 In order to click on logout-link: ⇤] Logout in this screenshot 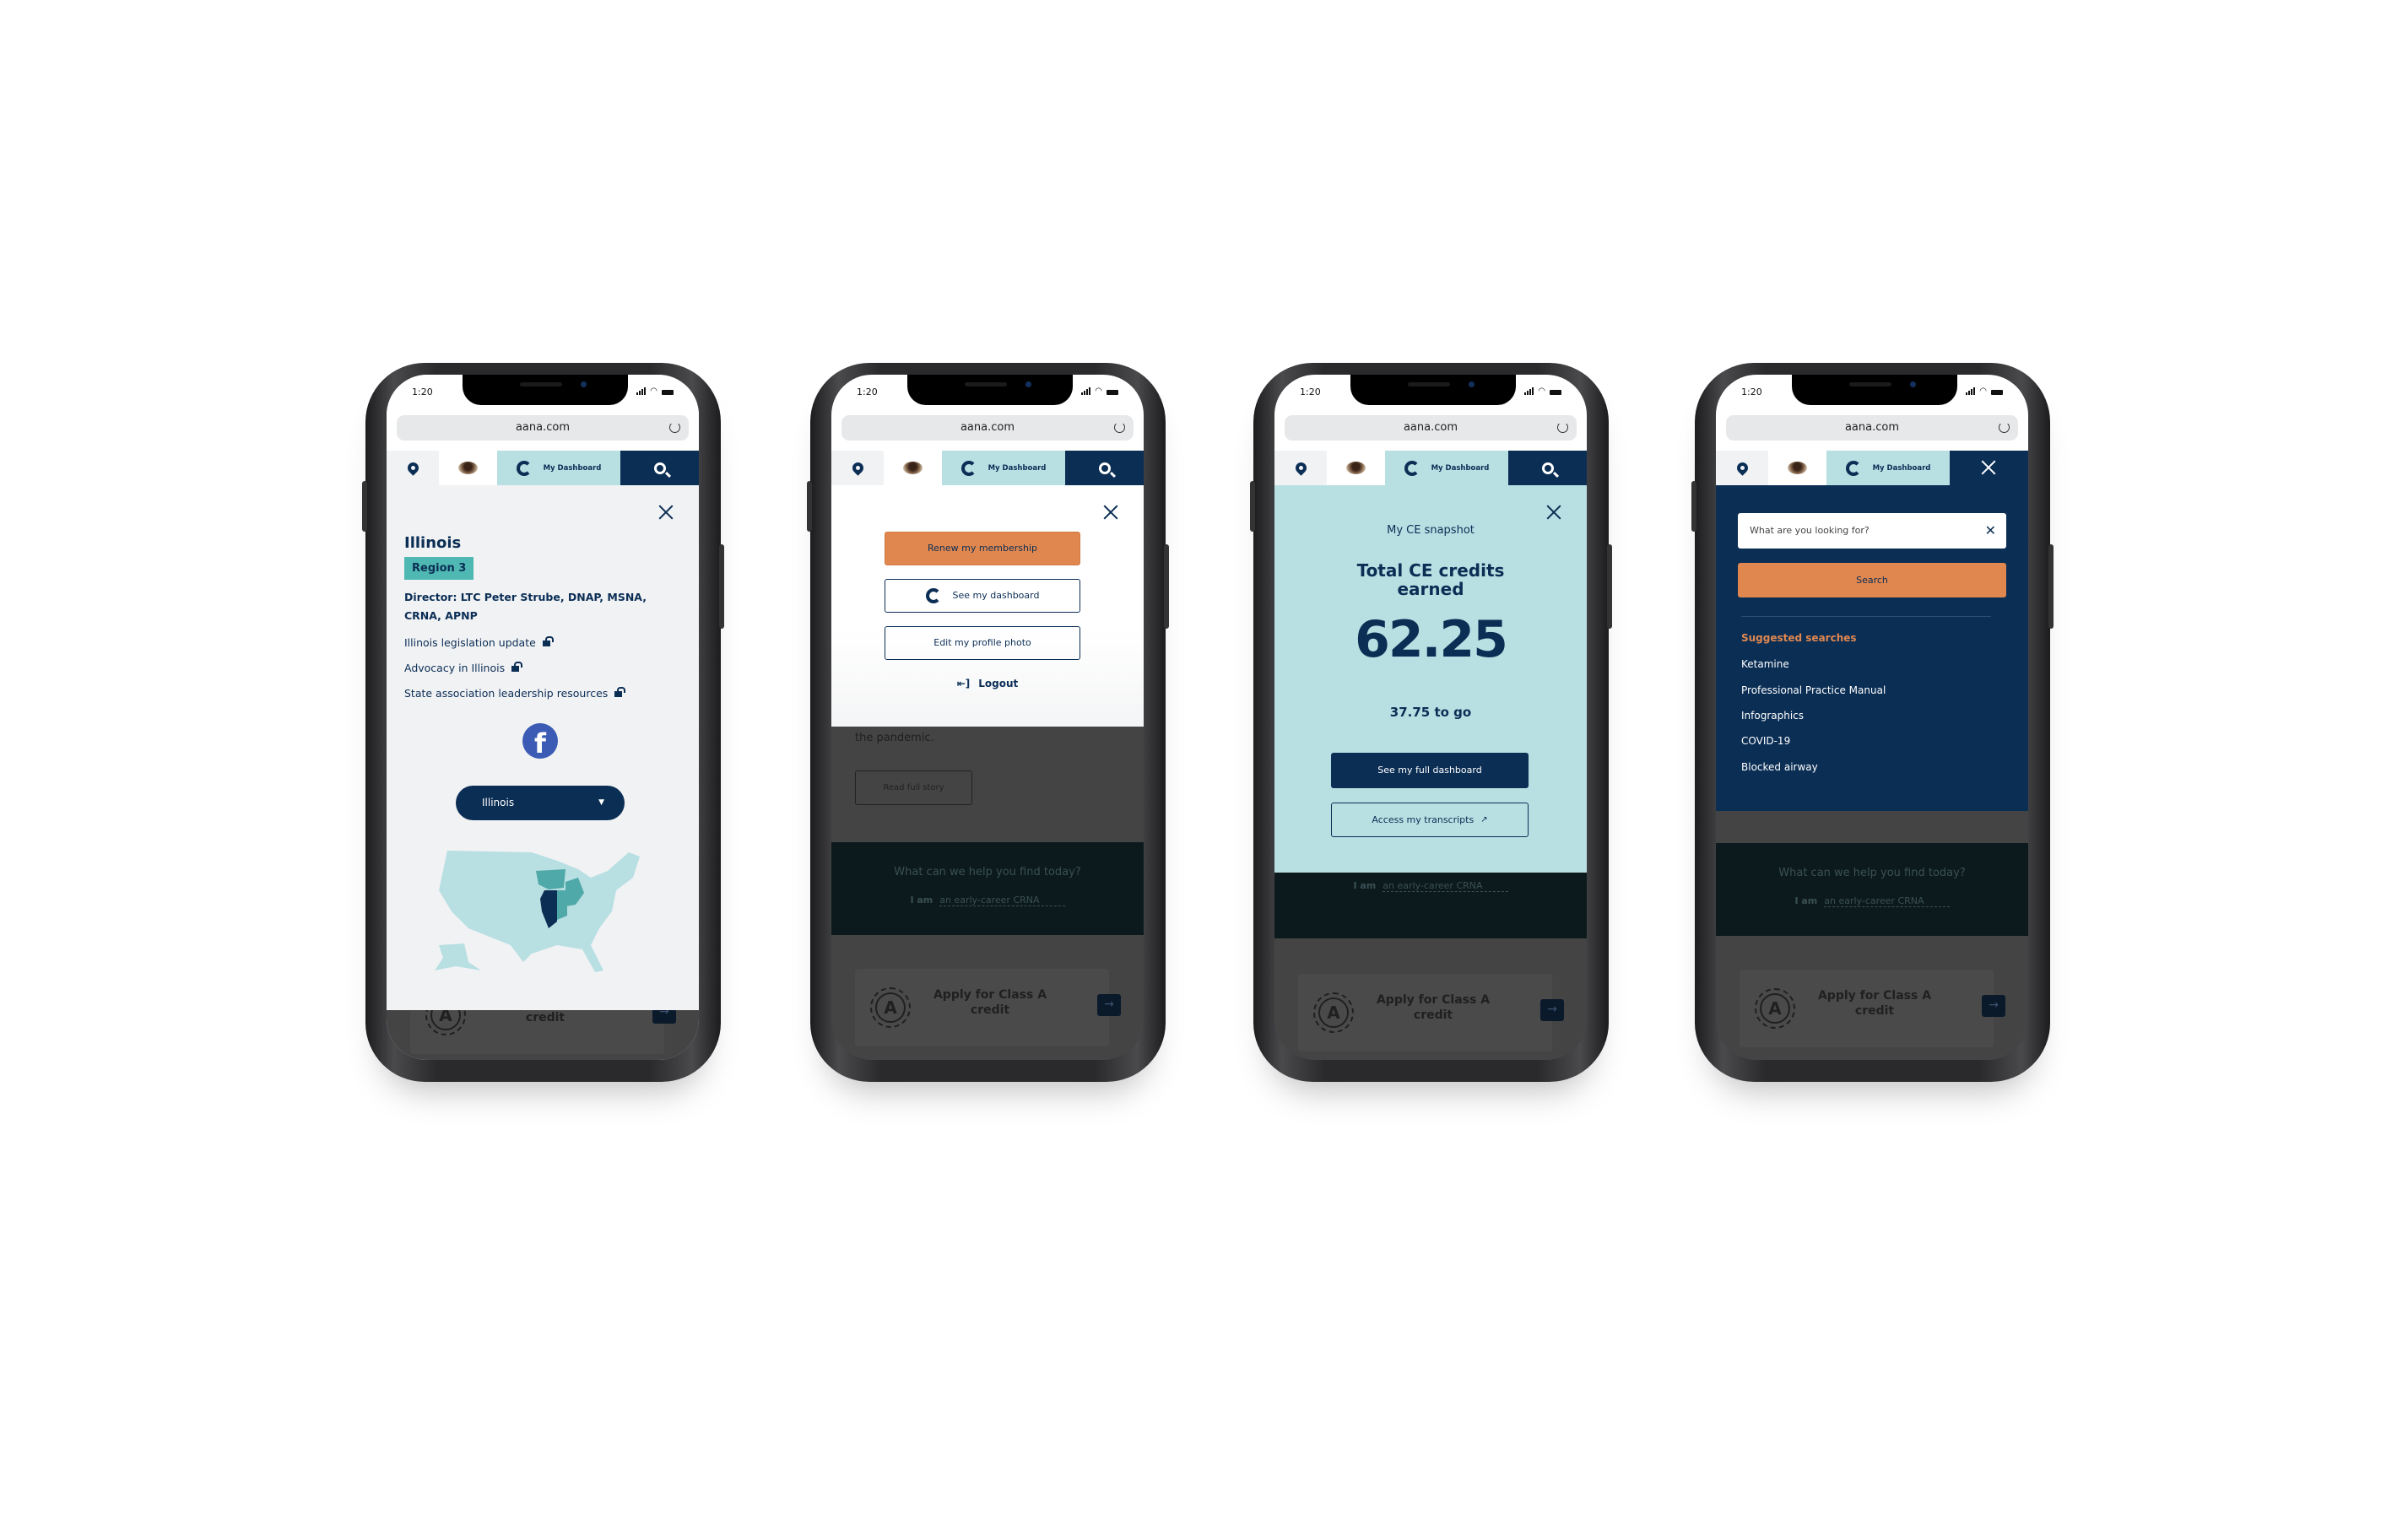, I will do `click(987, 683)`.